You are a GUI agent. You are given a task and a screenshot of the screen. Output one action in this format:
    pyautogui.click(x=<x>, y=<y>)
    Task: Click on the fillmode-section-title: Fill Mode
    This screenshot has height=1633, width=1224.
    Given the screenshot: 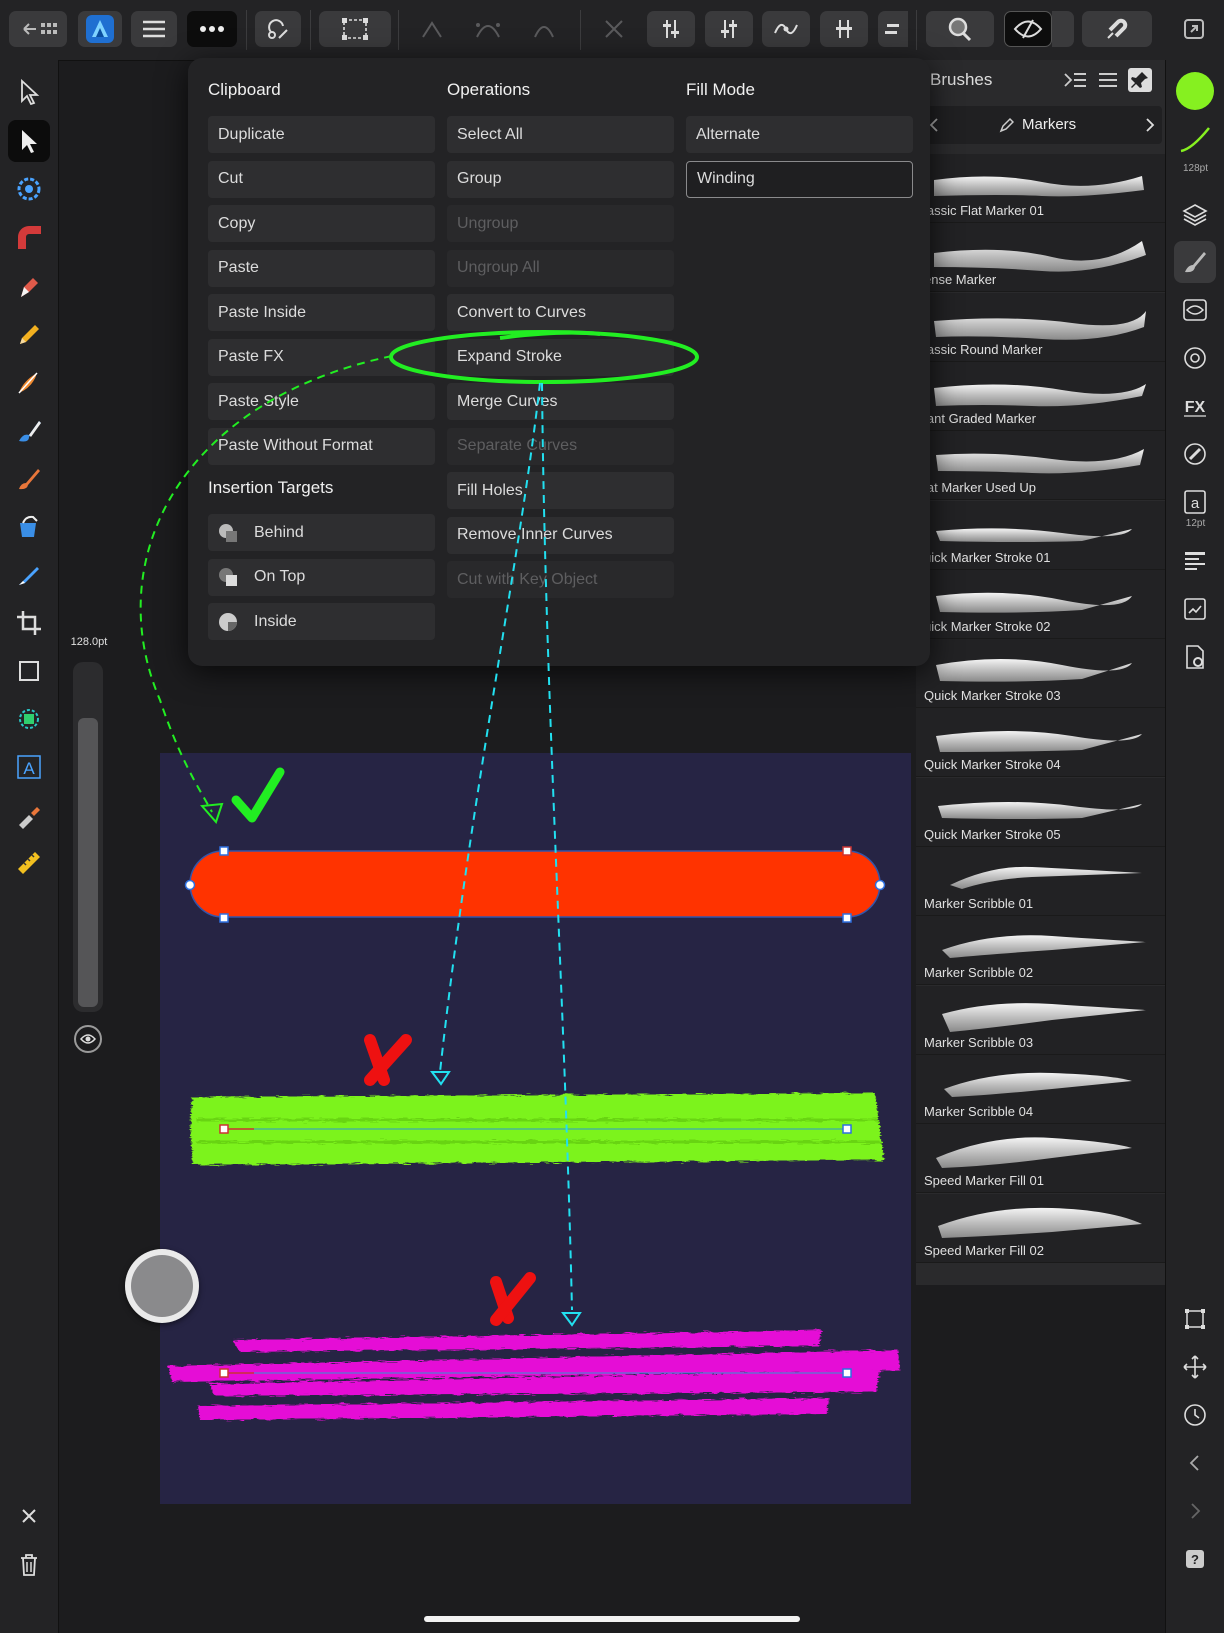 What is the action you would take?
    pyautogui.click(x=720, y=89)
    